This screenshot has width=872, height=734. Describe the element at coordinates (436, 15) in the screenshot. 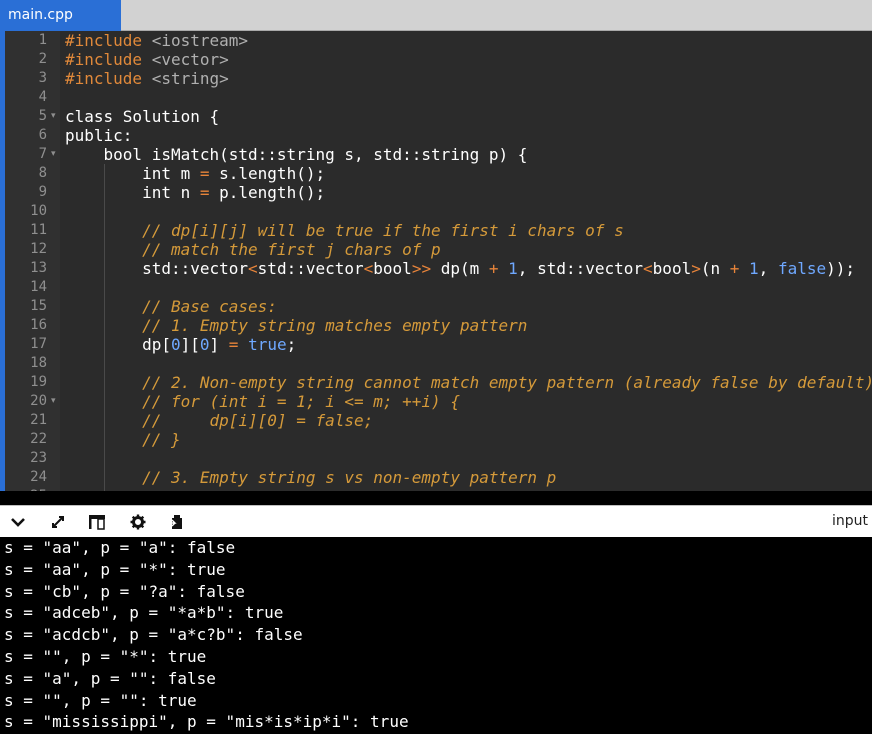

I see `tab-bar: main.cpp` at that location.